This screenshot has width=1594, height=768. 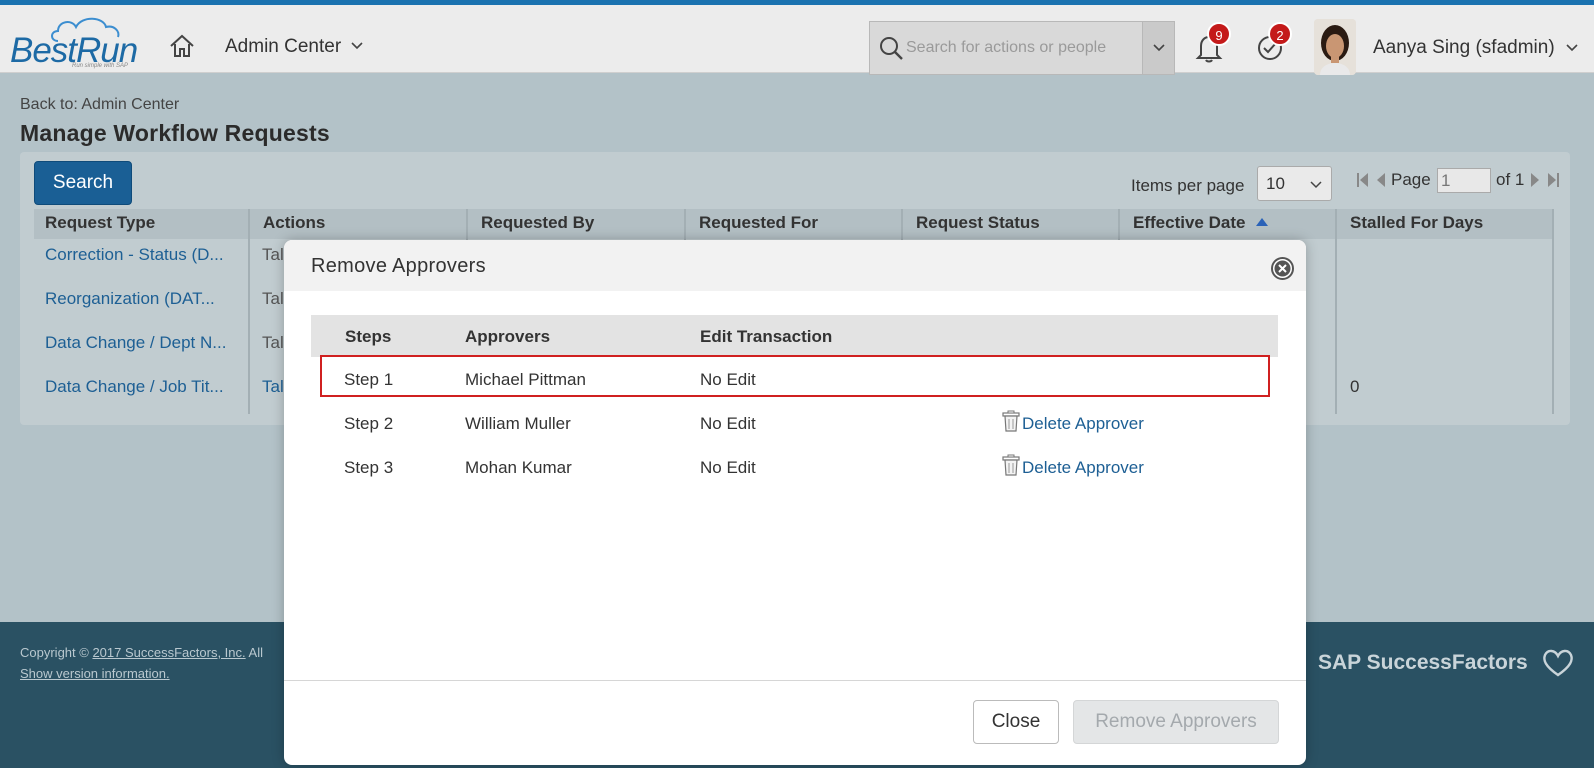 I want to click on items-per-page-value: 10, so click(x=1275, y=183).